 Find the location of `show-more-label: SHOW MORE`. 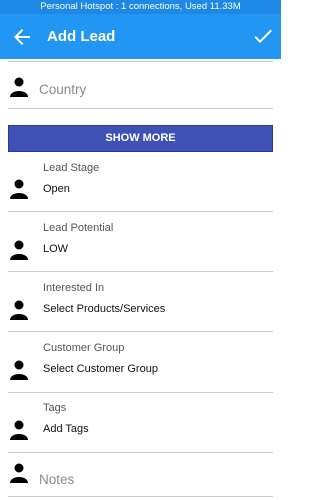

show-more-label: SHOW MORE is located at coordinates (140, 138).